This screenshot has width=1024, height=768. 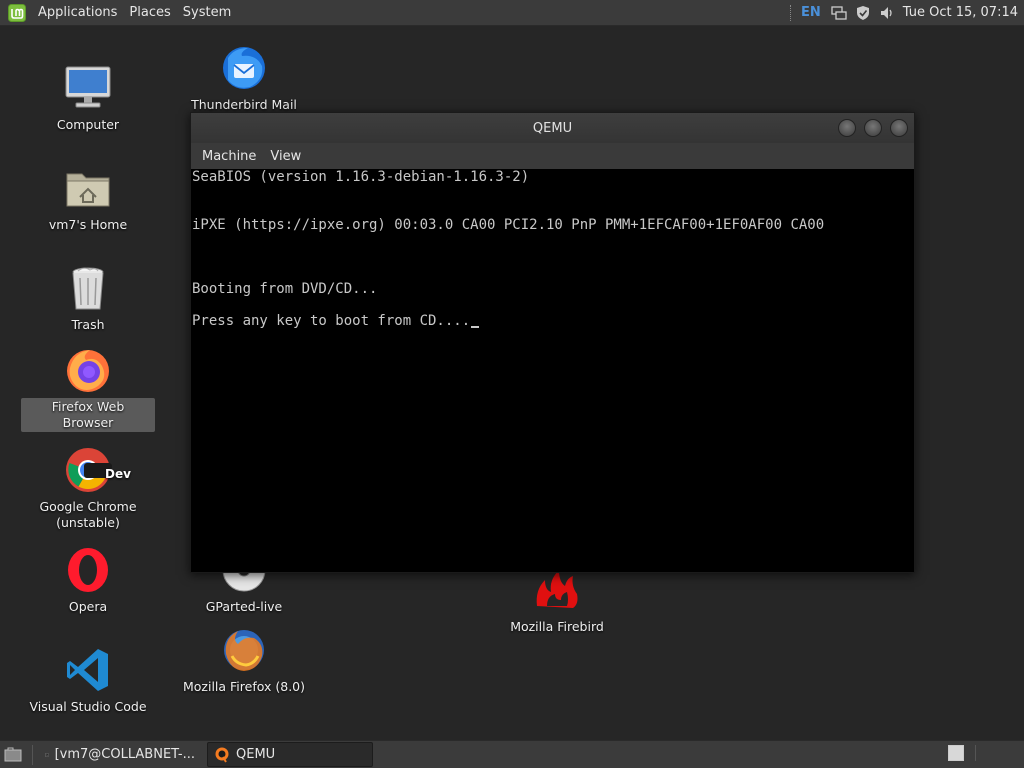 I want to click on desktop-icon-label: Google Chrome (unstable), so click(x=88, y=514).